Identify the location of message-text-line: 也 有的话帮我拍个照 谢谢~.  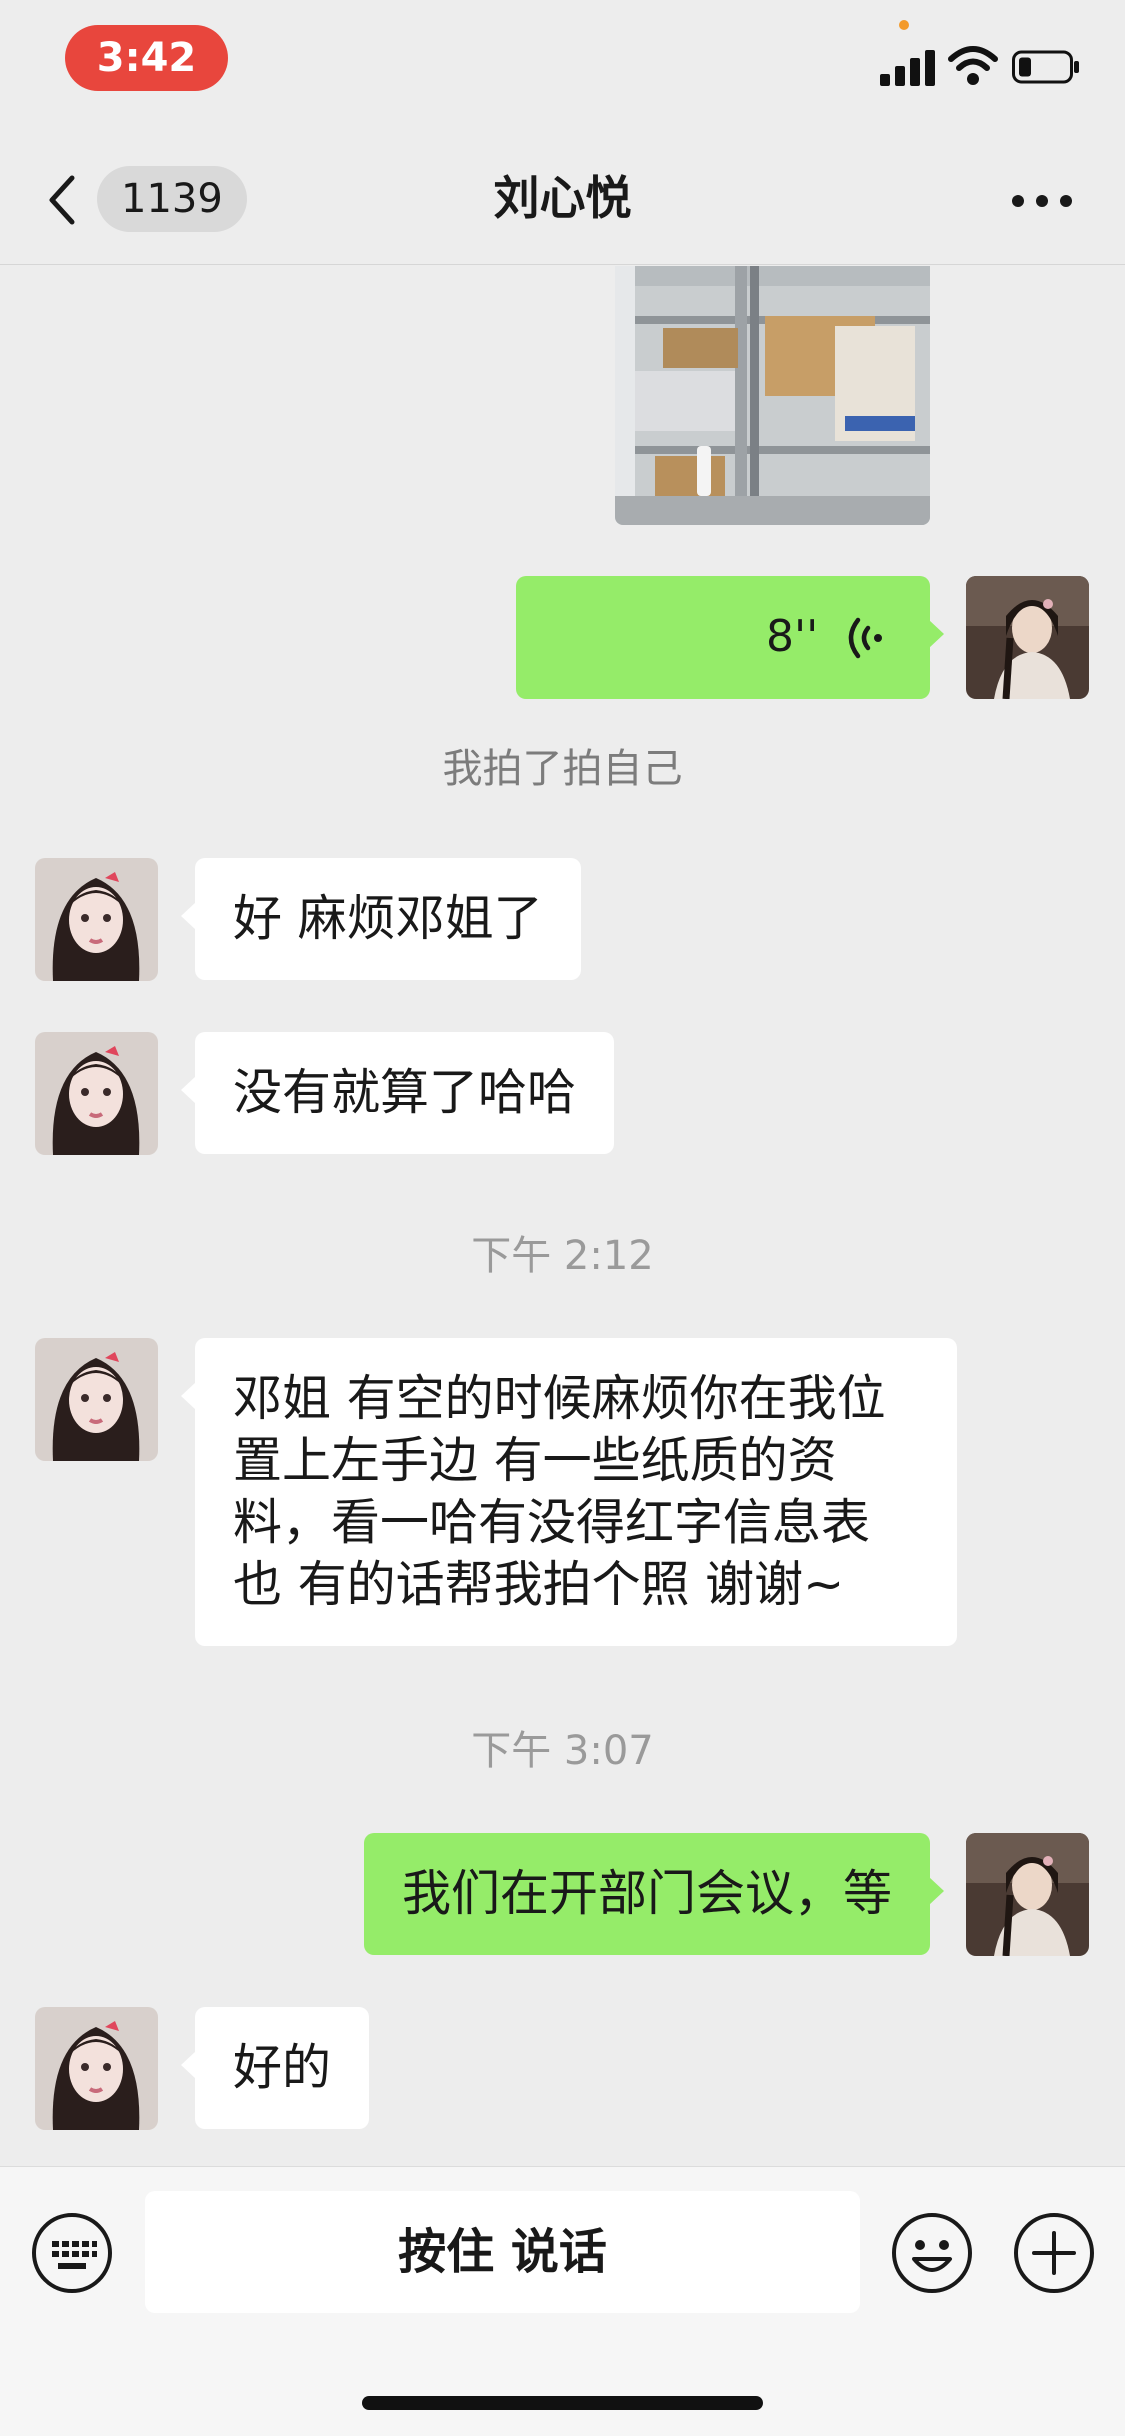
(539, 1584).